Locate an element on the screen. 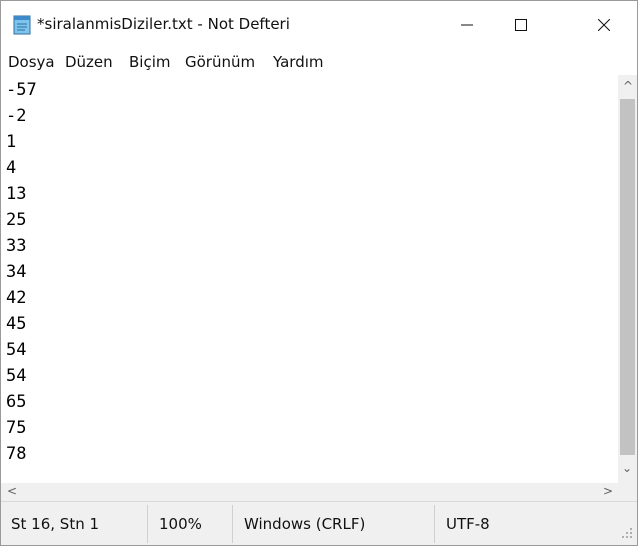  text-line: 25 is located at coordinates (16, 220).